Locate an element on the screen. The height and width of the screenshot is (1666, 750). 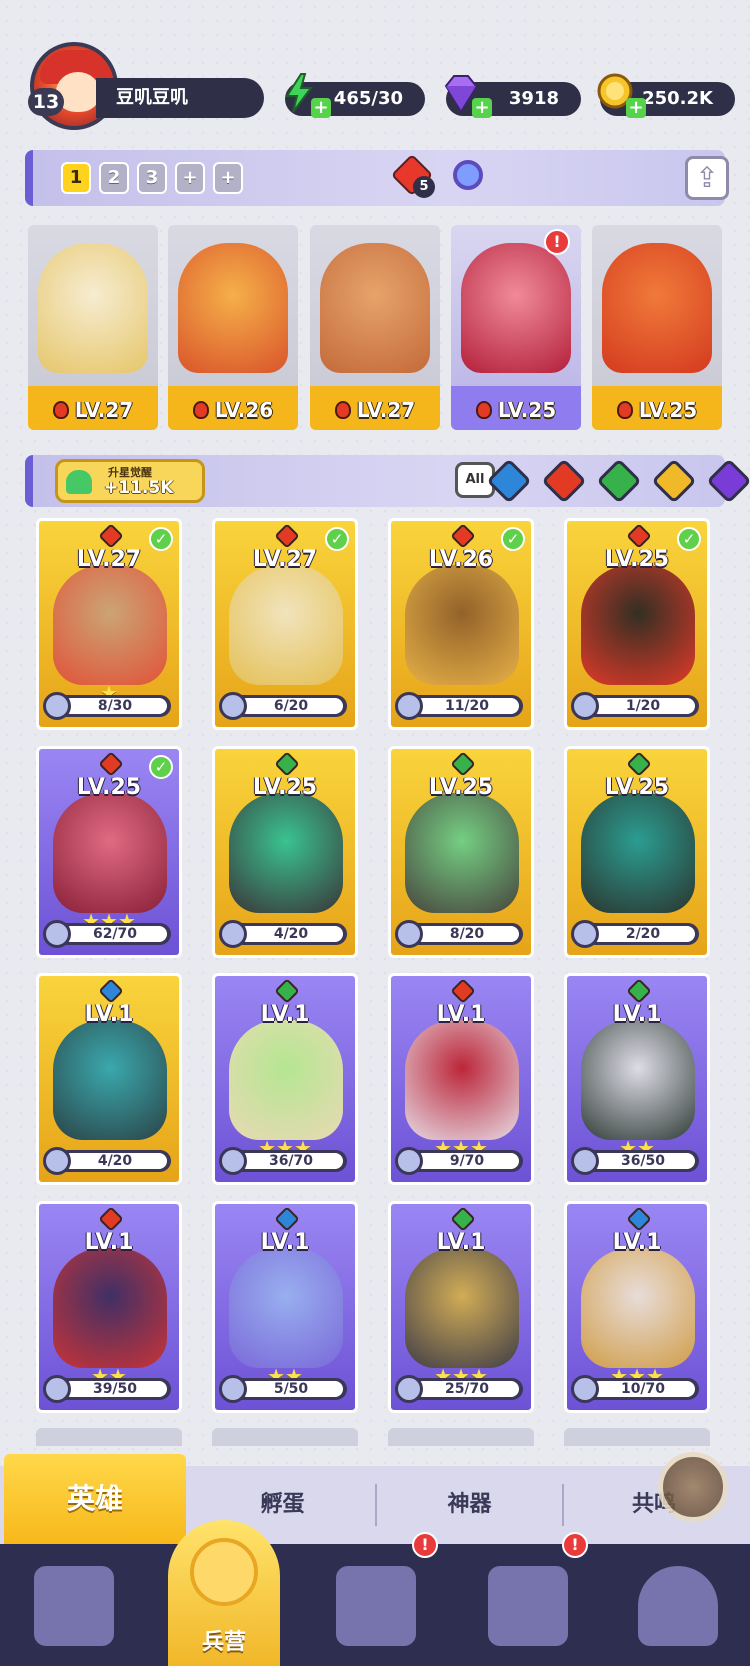
hero-card: LV.1 ★★ 39/50 is located at coordinates (109, 1307).